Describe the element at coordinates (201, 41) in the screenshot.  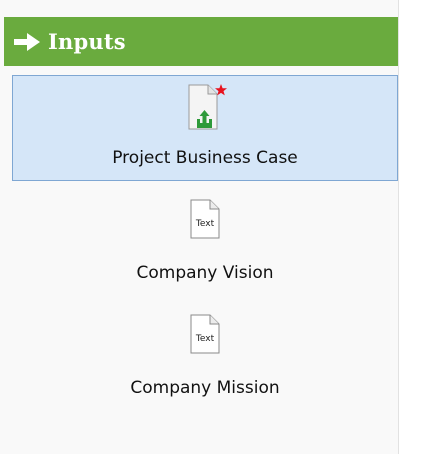
I see `inputs-header: Inputs` at that location.